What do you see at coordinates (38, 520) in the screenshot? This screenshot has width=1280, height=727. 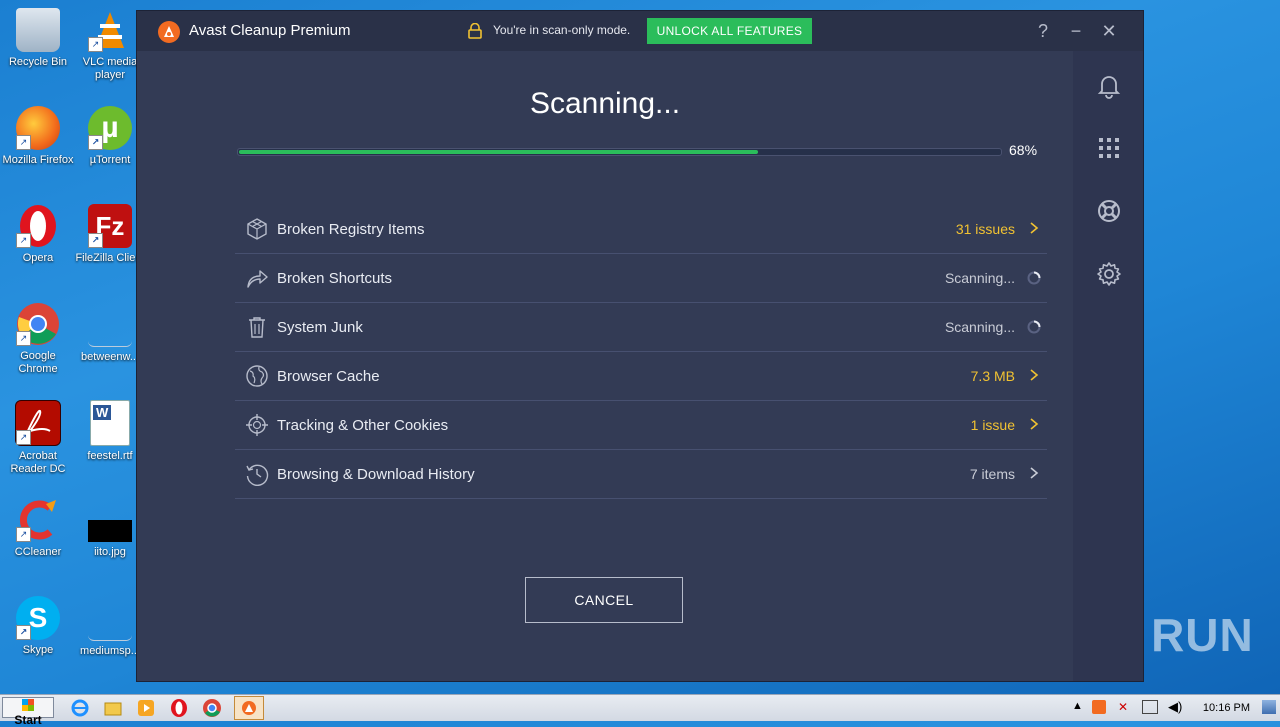 I see `ccleaner-icon: ↗` at bounding box center [38, 520].